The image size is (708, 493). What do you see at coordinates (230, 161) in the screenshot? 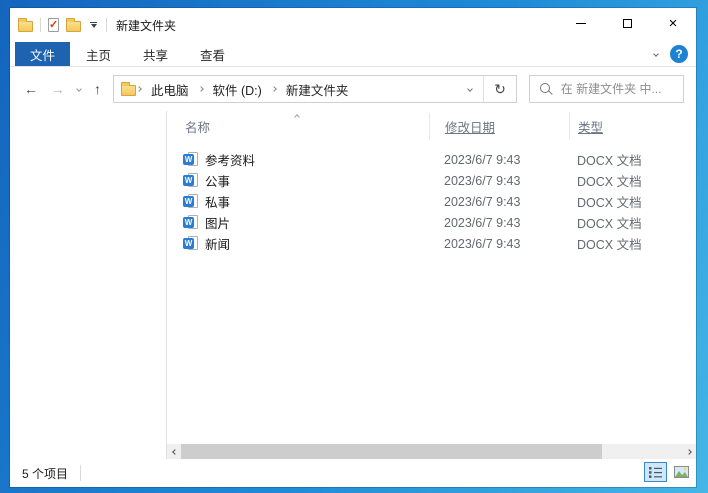
I see `file-name: 参考资料` at bounding box center [230, 161].